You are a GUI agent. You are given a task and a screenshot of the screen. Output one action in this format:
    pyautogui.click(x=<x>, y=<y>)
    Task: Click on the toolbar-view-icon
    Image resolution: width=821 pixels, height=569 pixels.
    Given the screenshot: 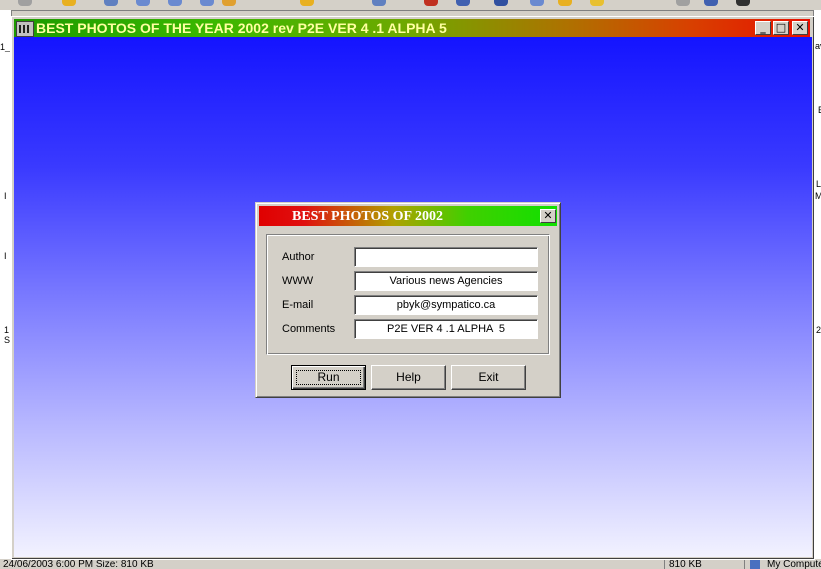 What is the action you would take?
    pyautogui.click(x=143, y=3)
    